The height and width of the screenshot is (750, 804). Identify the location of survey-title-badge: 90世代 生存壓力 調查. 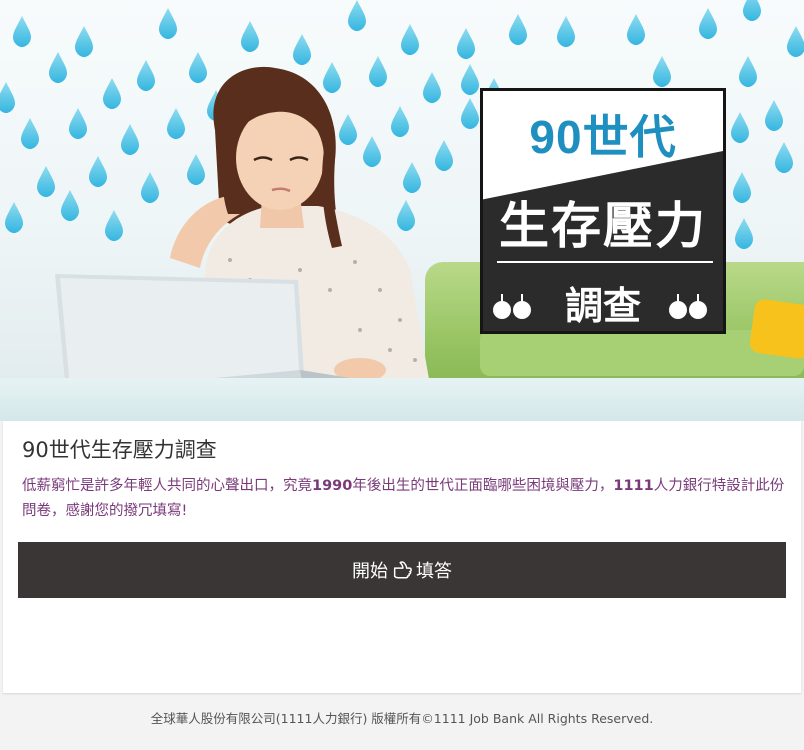
(603, 211).